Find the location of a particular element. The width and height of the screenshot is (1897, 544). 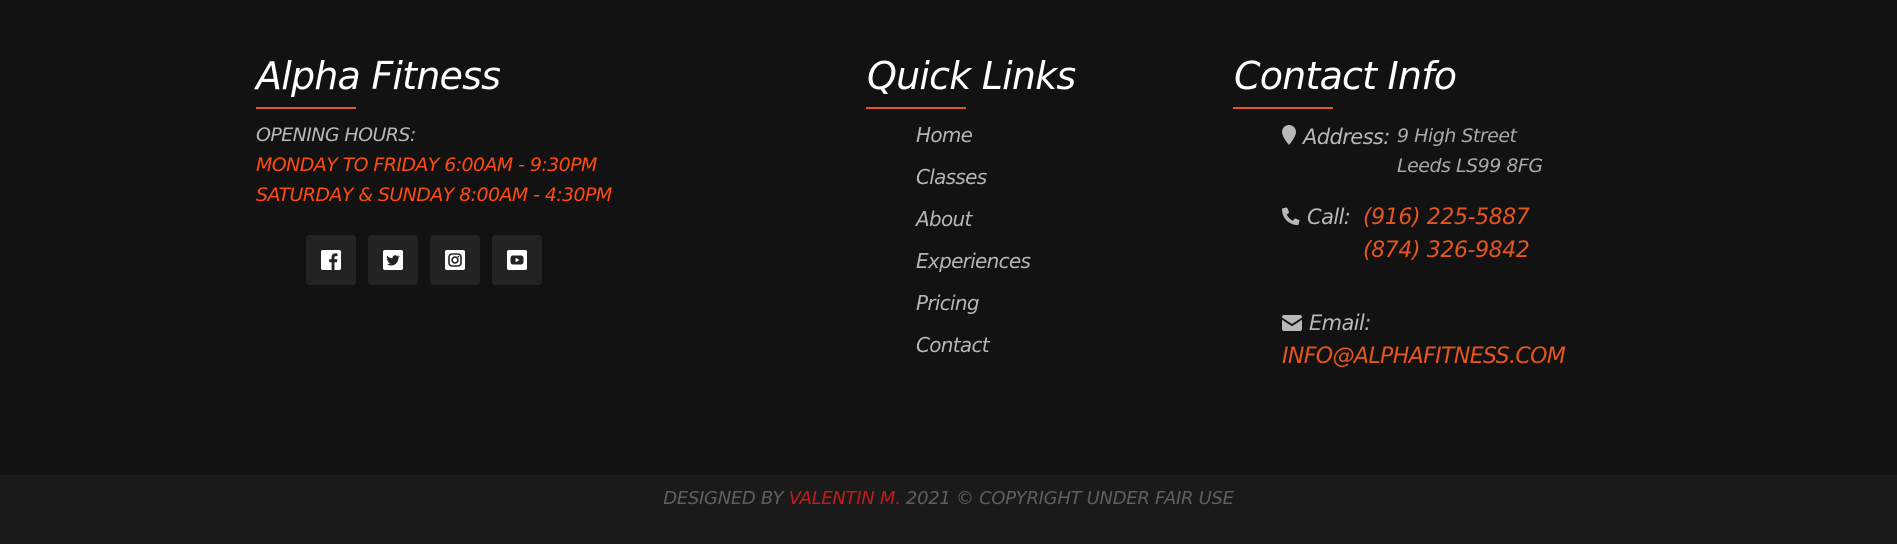

twitter-icon is located at coordinates (393, 260).